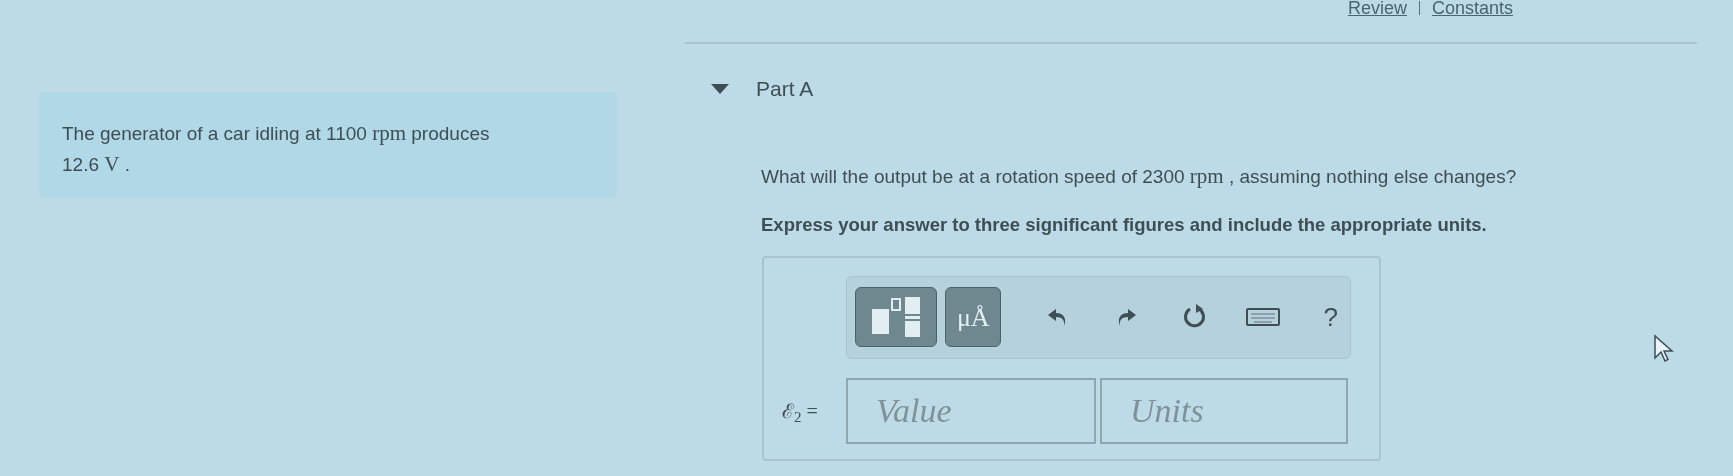 The height and width of the screenshot is (476, 1733). I want to click on value-field: Value, so click(971, 410).